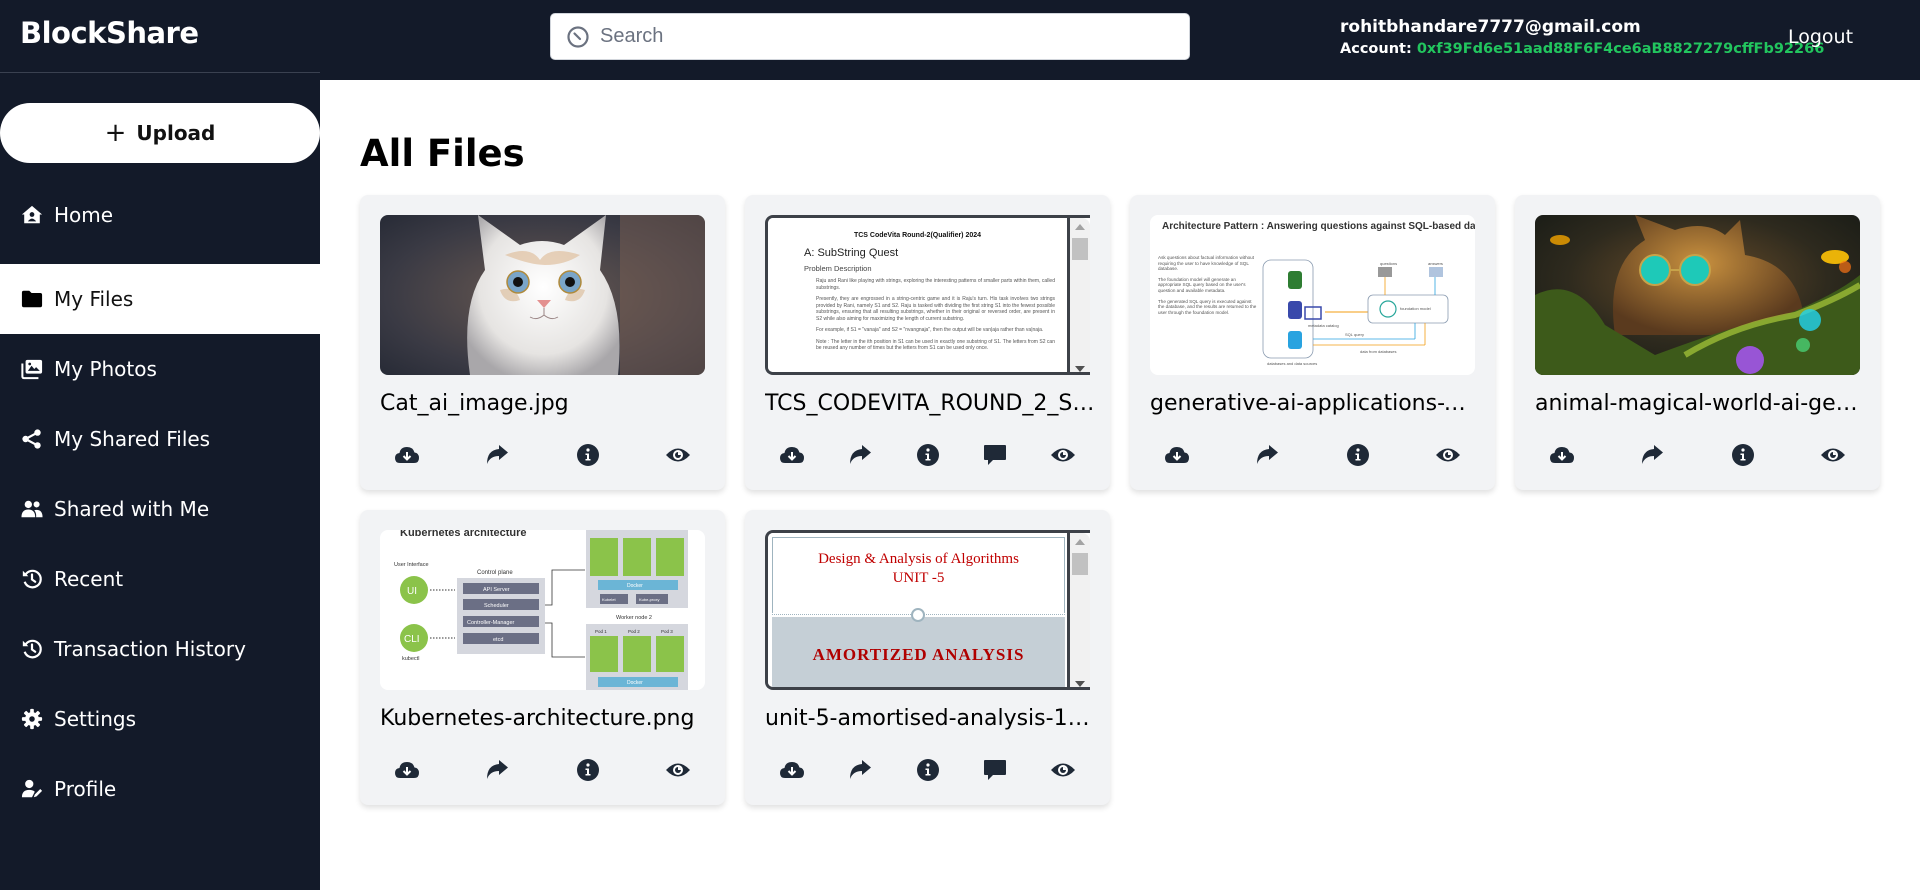  Describe the element at coordinates (160, 369) in the screenshot. I see `sidebar-item-my-photos: My Photos` at that location.